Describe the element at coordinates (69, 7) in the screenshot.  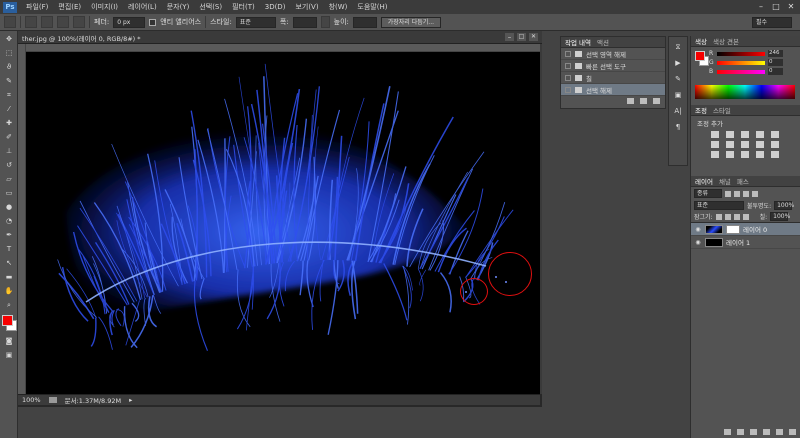
I see `menu-edit: 편집(E)` at that location.